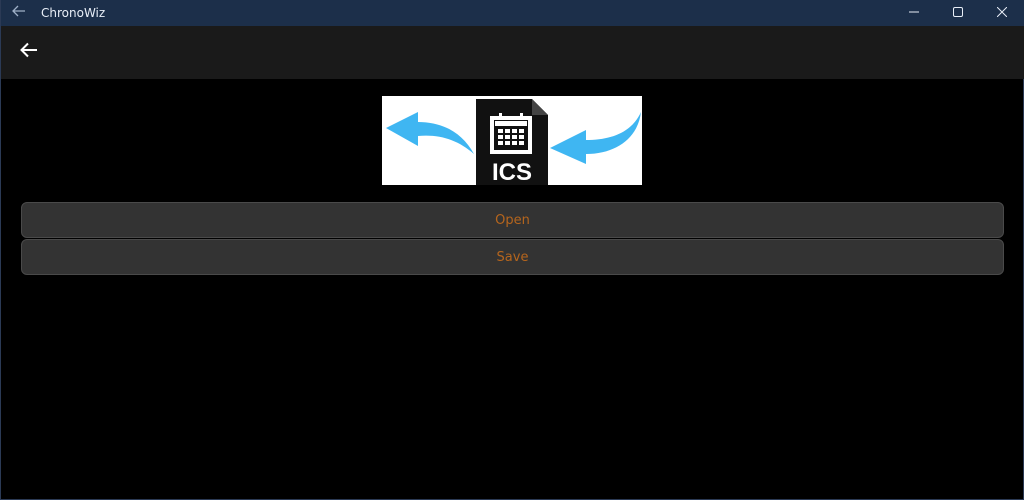 This screenshot has width=1024, height=500. What do you see at coordinates (512, 220) in the screenshot?
I see `open-button: Open` at bounding box center [512, 220].